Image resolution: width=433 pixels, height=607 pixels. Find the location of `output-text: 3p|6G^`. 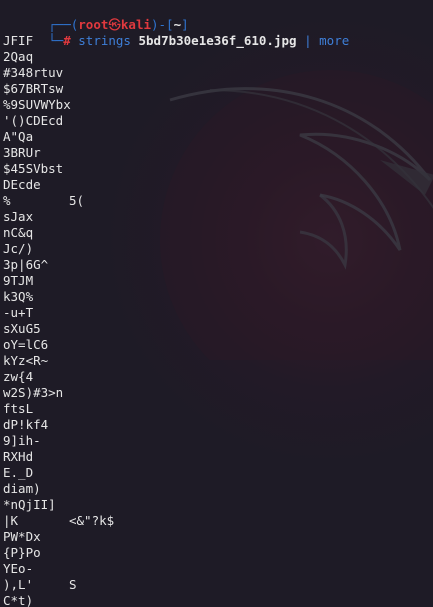

output-text: 3p|6G^ is located at coordinates (26, 264).